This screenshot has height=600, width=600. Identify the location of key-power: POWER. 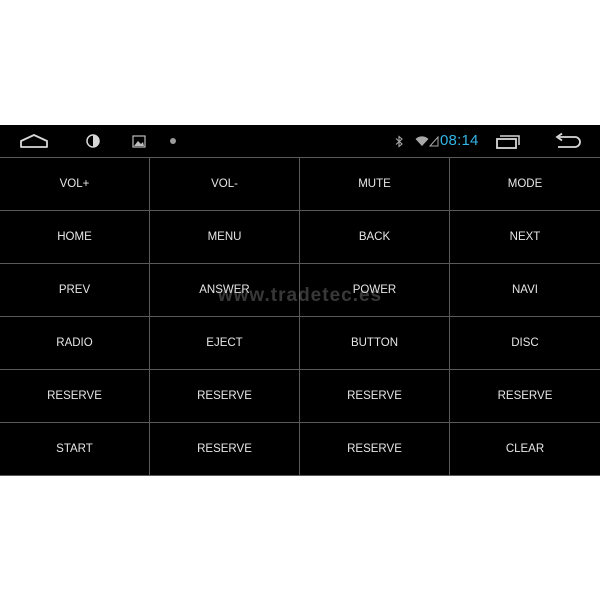
(375, 290).